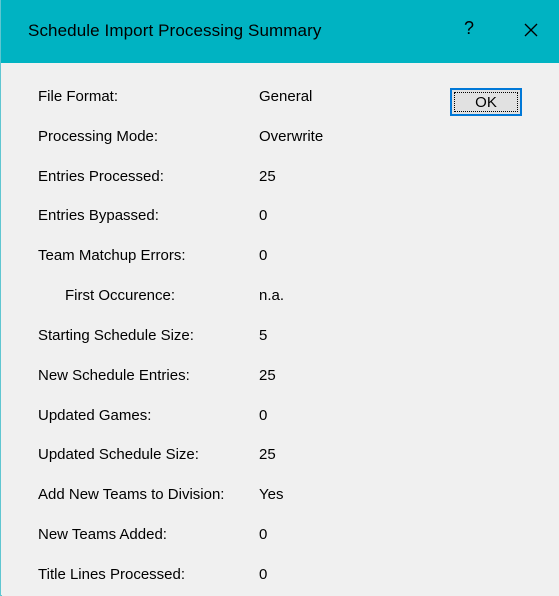 Image resolution: width=559 pixels, height=596 pixels. I want to click on starting-schedule-size-label: Starting Schedule Size:, so click(116, 335).